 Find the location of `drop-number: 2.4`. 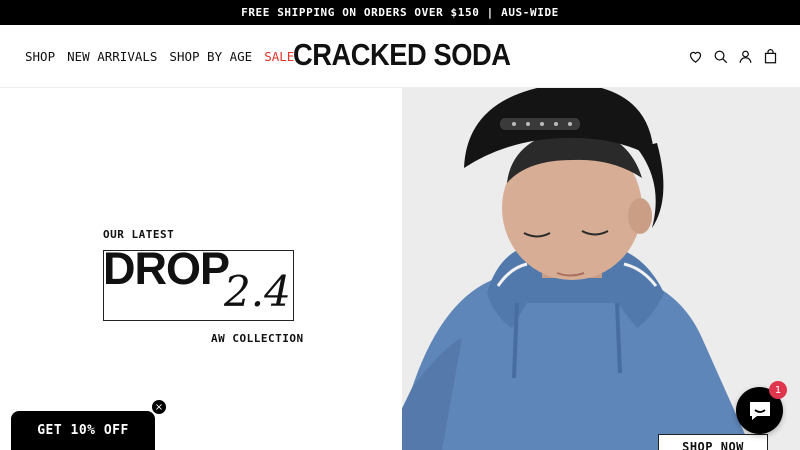

drop-number: 2.4 is located at coordinates (257, 291).